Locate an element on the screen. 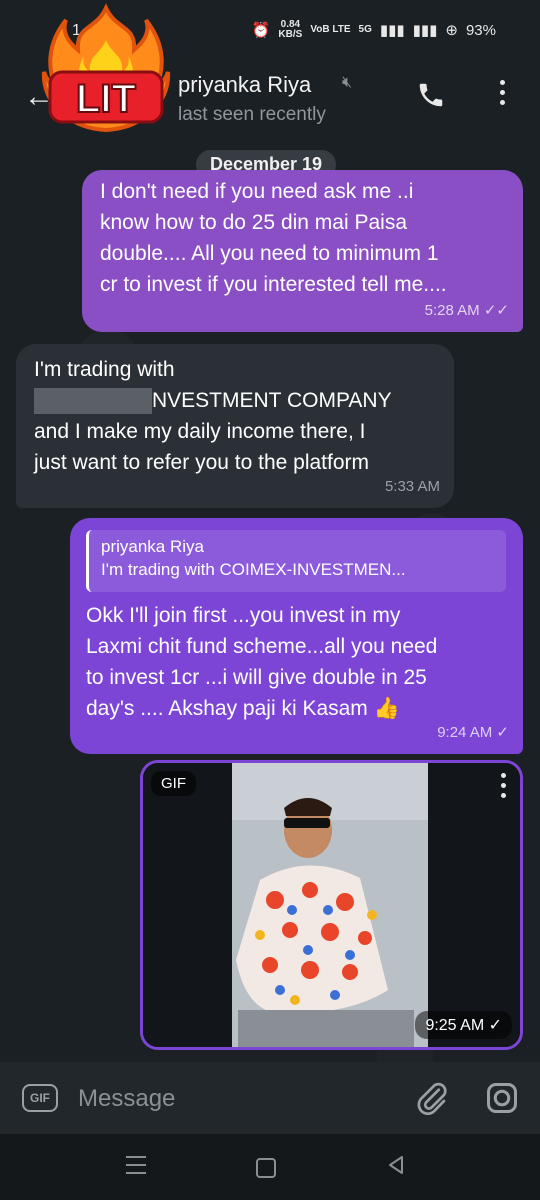 The image size is (540, 1200). battery-saver-icon: ⊕ is located at coordinates (451, 30).